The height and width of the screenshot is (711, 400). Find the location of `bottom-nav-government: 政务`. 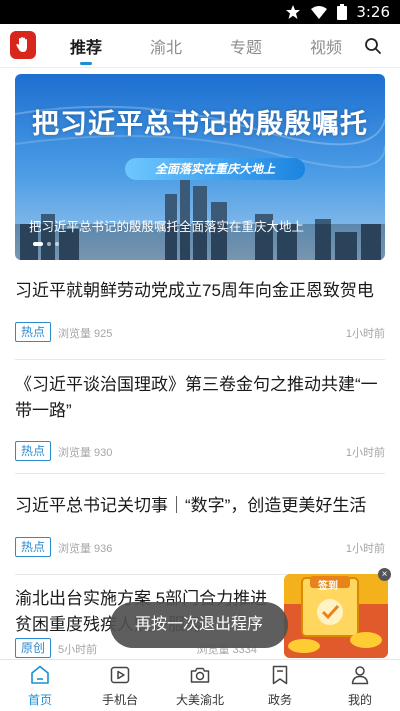

bottom-nav-government: 政务 is located at coordinates (280, 685).